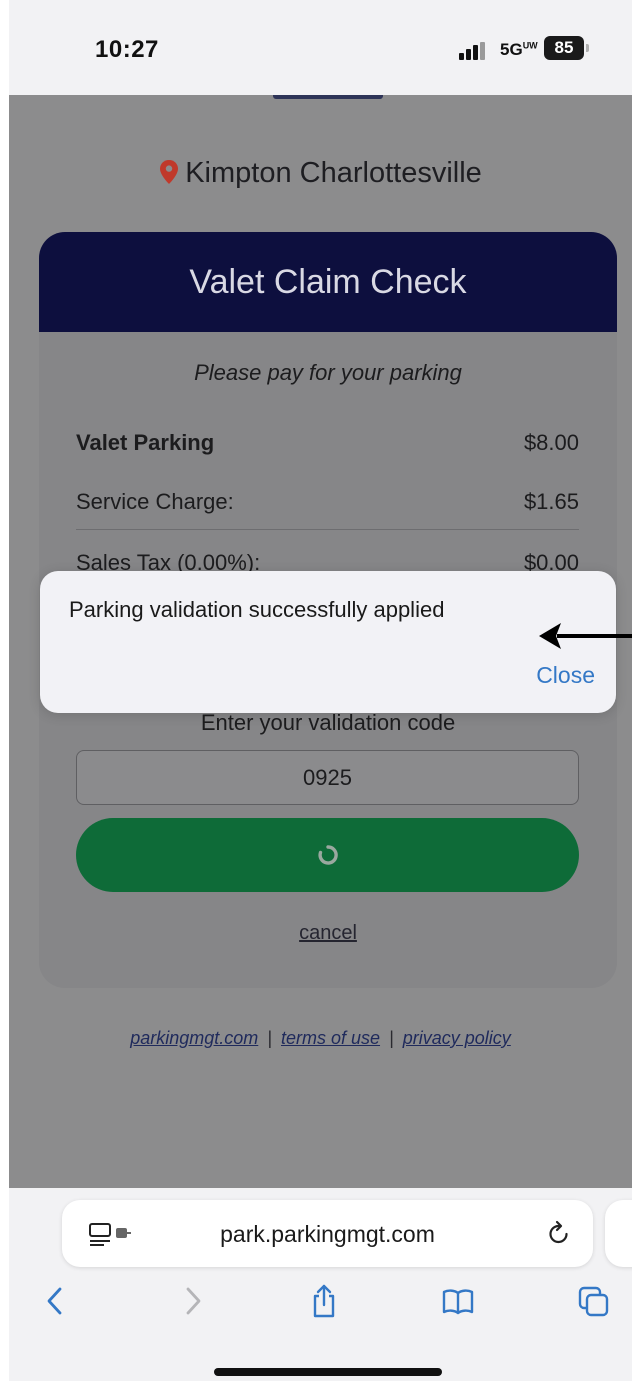 The width and height of the screenshot is (632, 1381). I want to click on browser-toolbar: park.parkingmgt.com, so click(320, 1284).